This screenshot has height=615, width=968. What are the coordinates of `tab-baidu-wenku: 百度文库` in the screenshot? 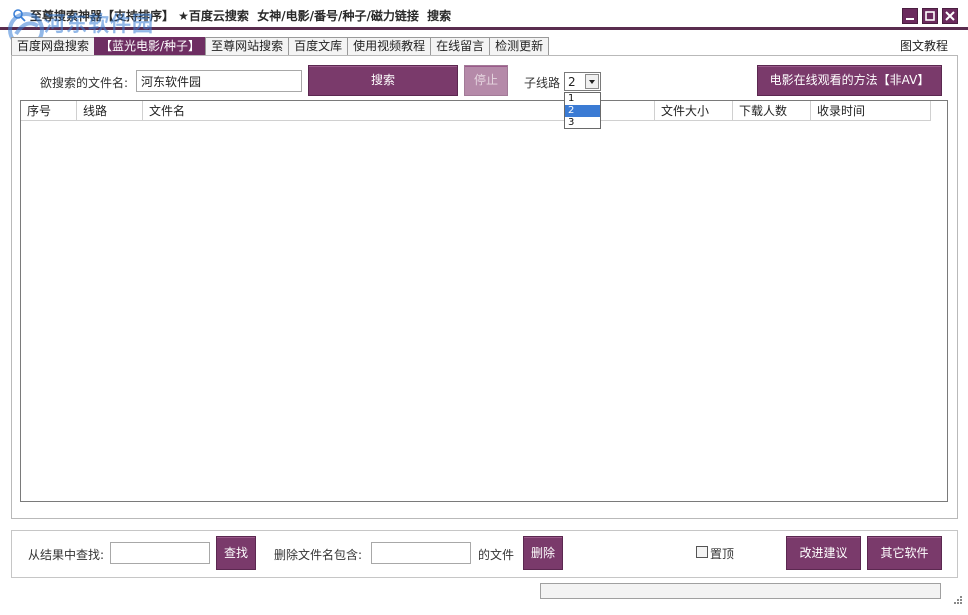 It's located at (318, 46).